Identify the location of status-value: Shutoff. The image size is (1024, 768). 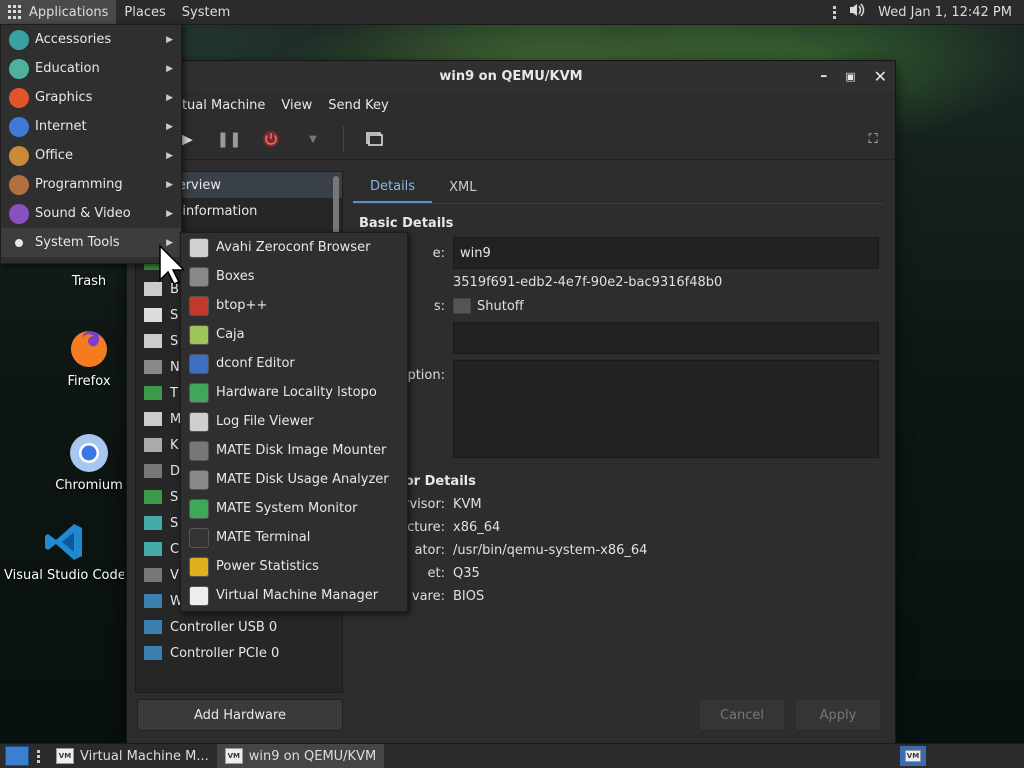
(500, 306).